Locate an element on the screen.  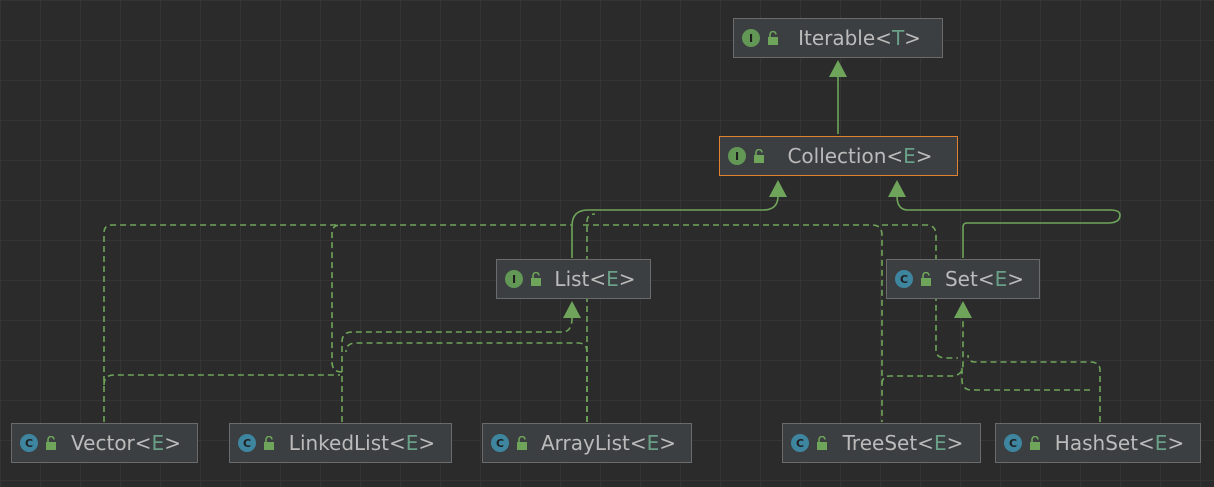
edge-arraylist-to-collection is located at coordinates (591, 317).